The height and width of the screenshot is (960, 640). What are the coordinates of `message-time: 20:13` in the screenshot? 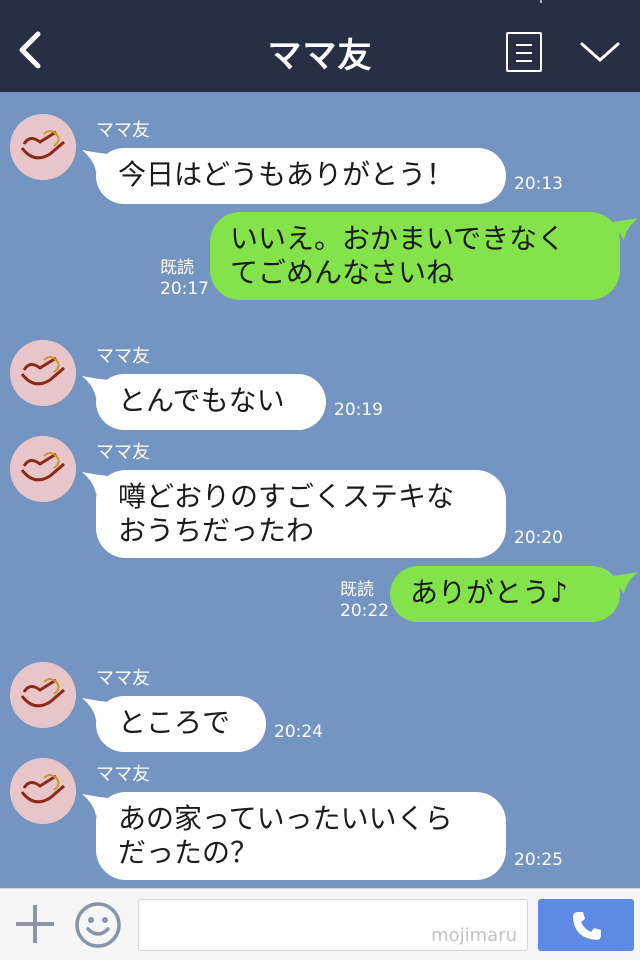 It's located at (538, 184).